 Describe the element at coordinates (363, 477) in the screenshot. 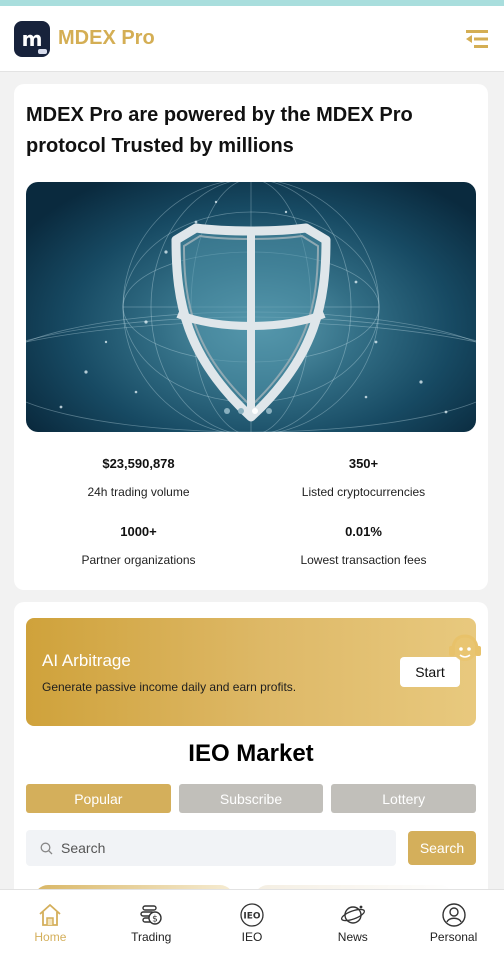

I see `stat-listed-cryptos: 350+ Listed cryptocurrencies` at that location.